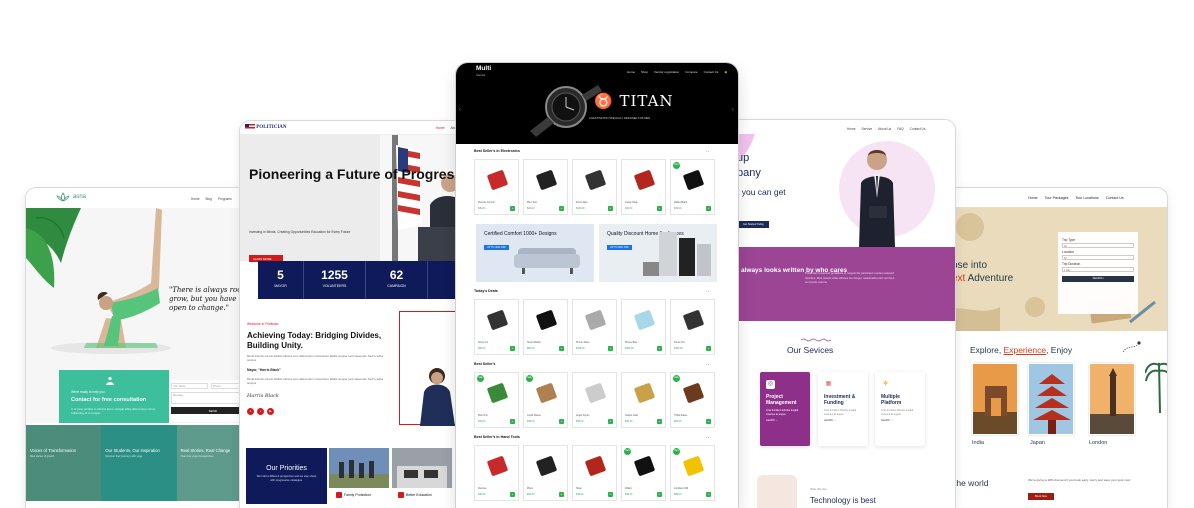 The height and width of the screenshot is (508, 1194). Describe the element at coordinates (851, 129) in the screenshot. I see `business-nav-home: Home` at that location.